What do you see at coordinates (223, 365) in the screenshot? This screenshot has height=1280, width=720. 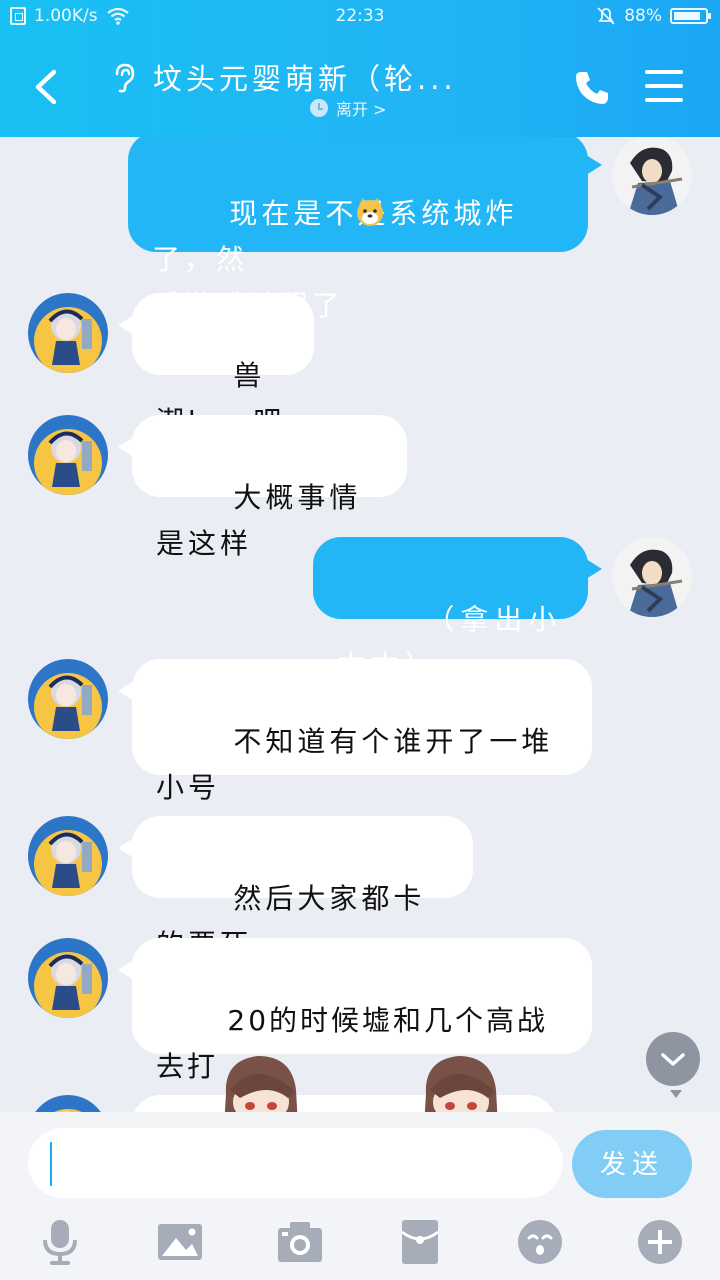 I see `incoming-bubble: 兽潮bug吧` at bounding box center [223, 365].